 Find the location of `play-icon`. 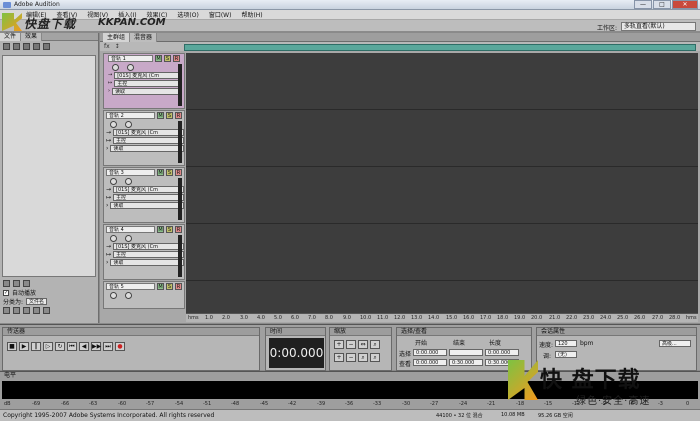

play-icon is located at coordinates (6, 283).